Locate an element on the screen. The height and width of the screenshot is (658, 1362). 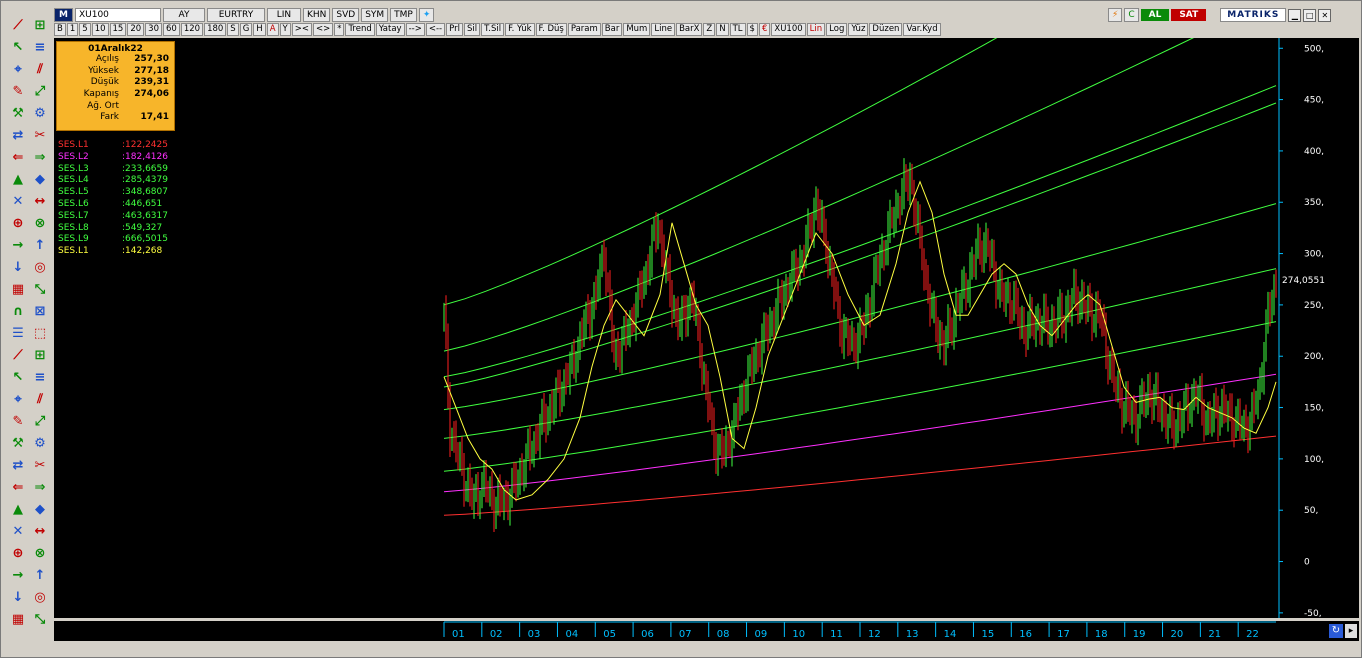
toolbar-button-33: N is located at coordinates (722, 29).